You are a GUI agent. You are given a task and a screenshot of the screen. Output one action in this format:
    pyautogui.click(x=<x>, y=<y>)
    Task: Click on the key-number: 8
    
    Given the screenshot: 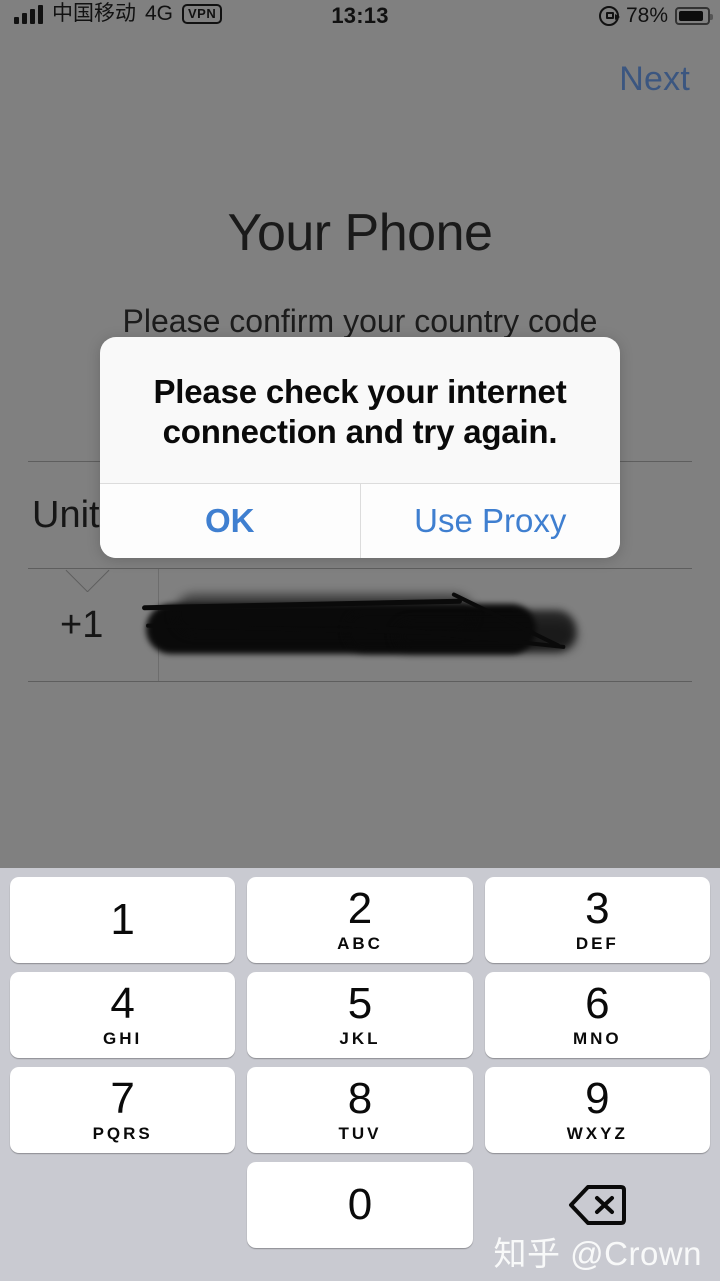 What is the action you would take?
    pyautogui.click(x=360, y=1098)
    